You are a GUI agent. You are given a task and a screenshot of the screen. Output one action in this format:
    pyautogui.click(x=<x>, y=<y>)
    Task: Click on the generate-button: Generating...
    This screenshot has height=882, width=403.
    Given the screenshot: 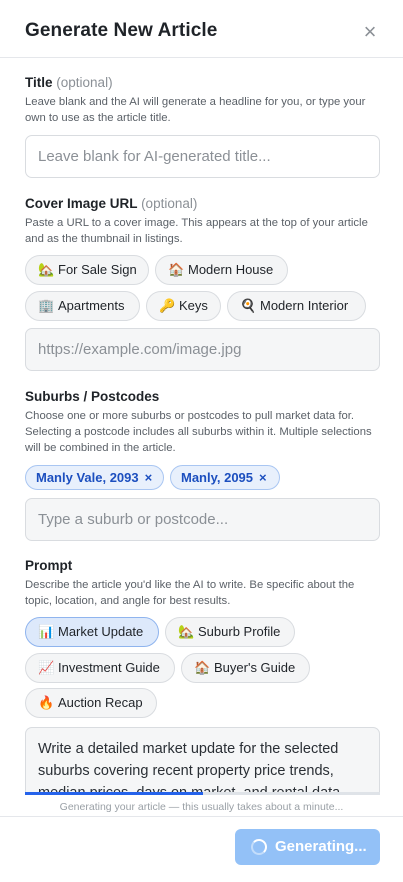 What is the action you would take?
    pyautogui.click(x=307, y=847)
    